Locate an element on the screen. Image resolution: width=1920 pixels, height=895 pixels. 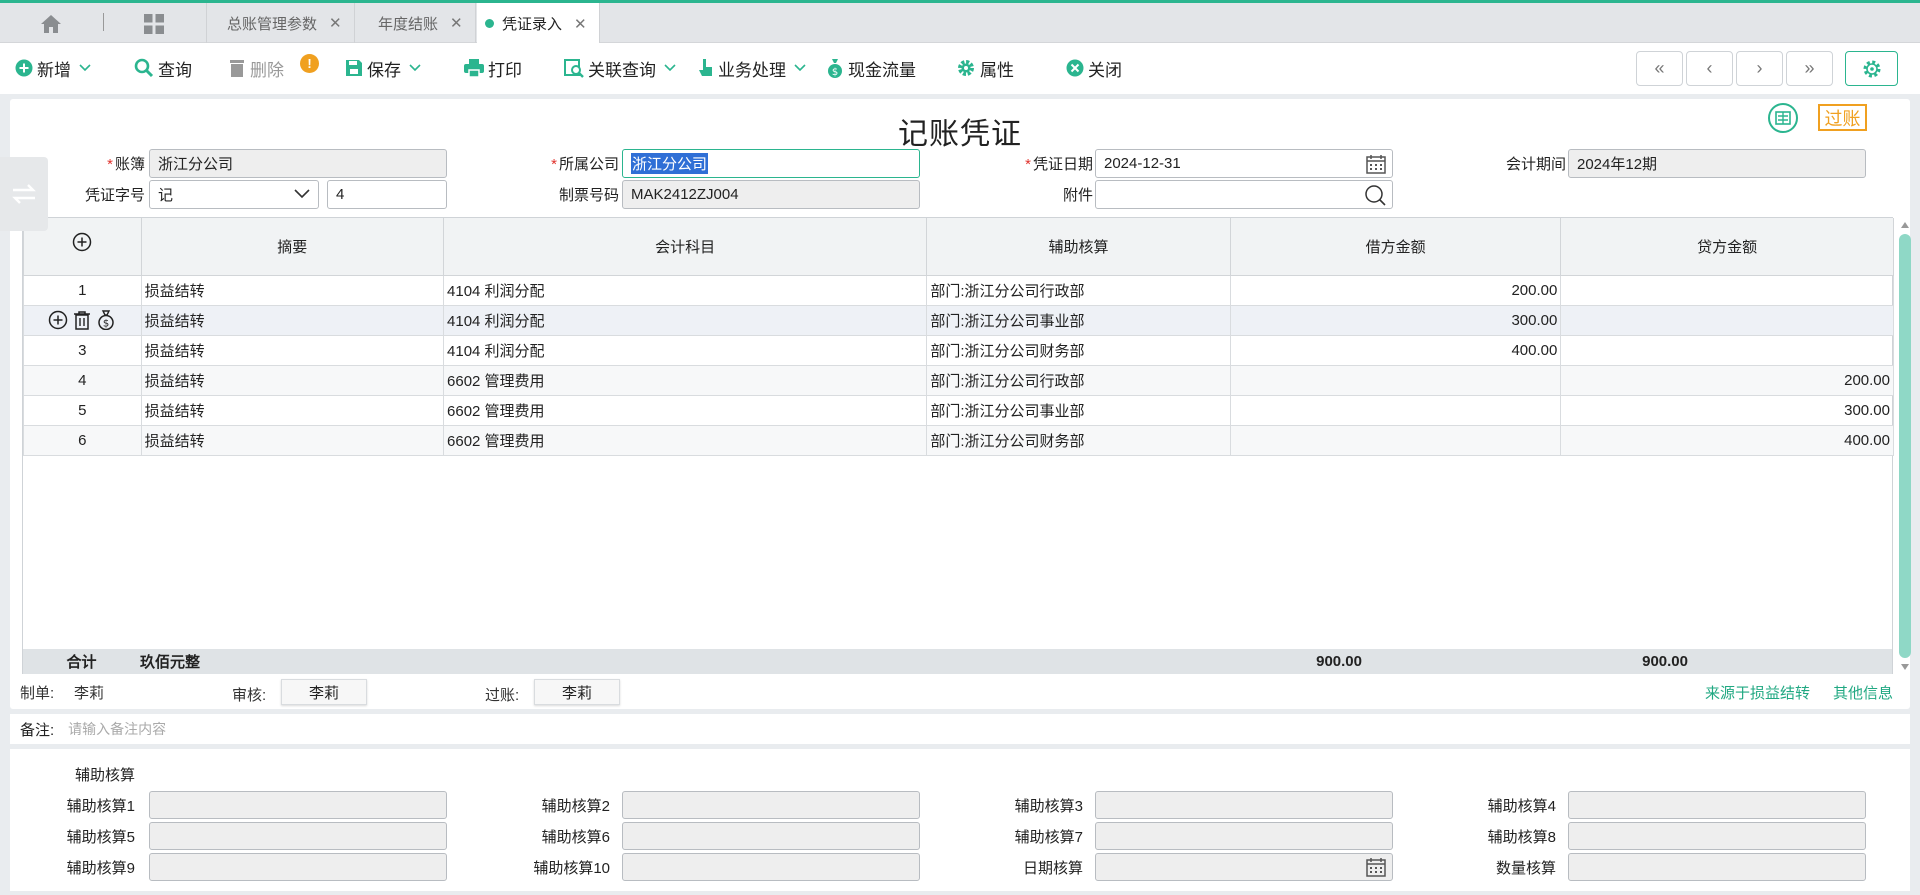
table-row: 1 损益结转 4104 利润分配 部门:浙江分公司行政部 200.00 is located at coordinates (958, 290).